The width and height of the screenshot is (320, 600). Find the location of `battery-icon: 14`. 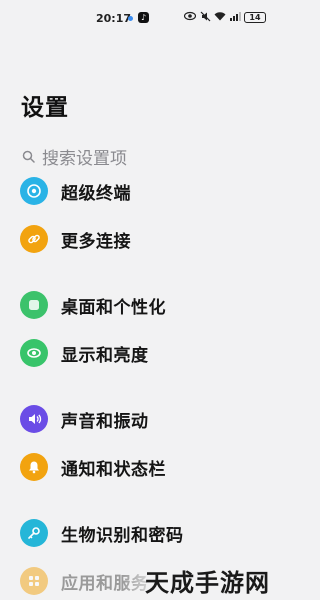

battery-icon: 14 is located at coordinates (255, 17).